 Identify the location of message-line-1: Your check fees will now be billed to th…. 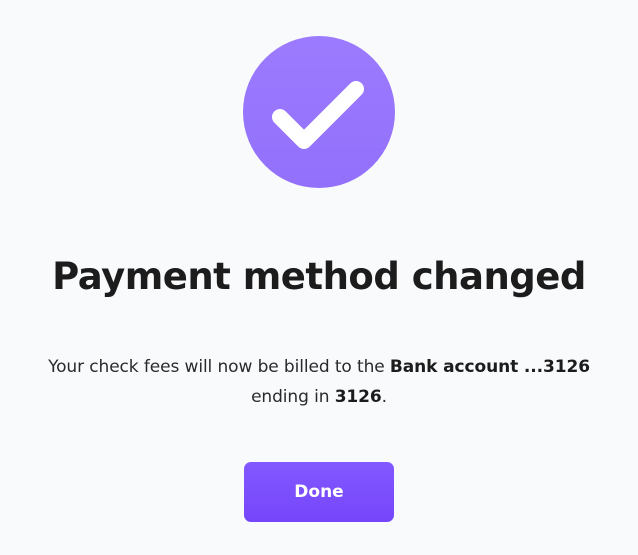
(319, 367).